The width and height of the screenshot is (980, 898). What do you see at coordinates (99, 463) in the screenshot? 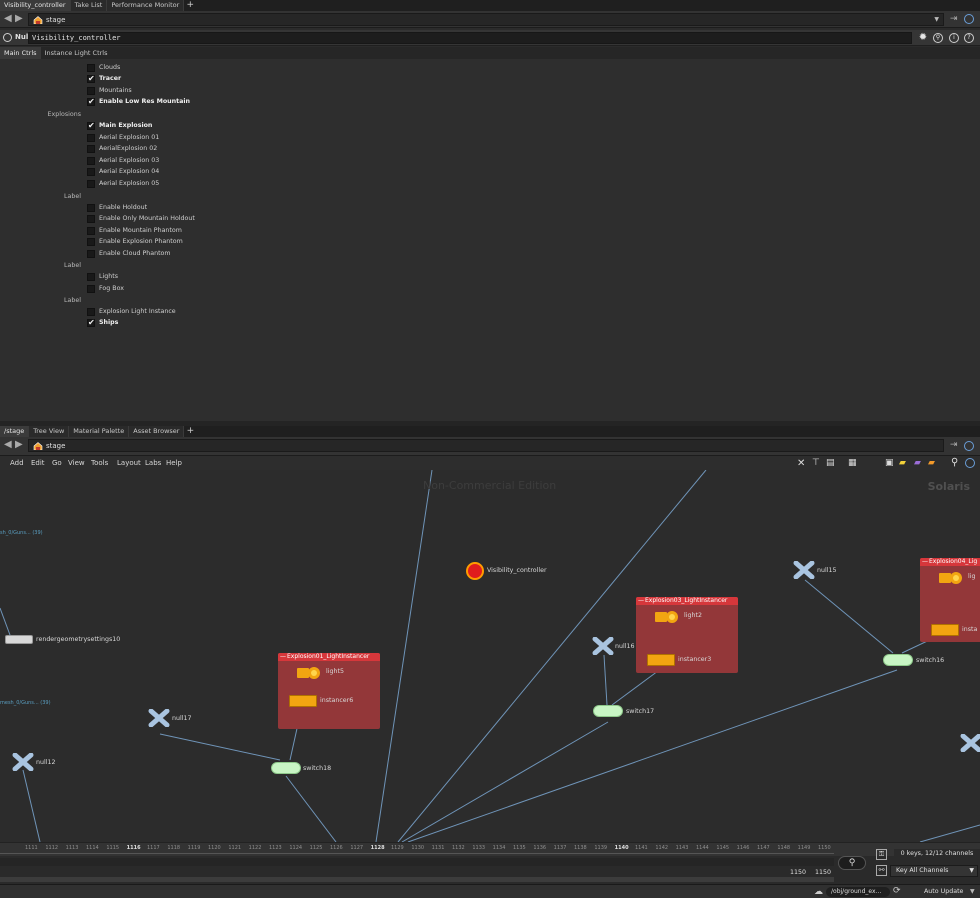
I see `menu-tools: Tools` at bounding box center [99, 463].